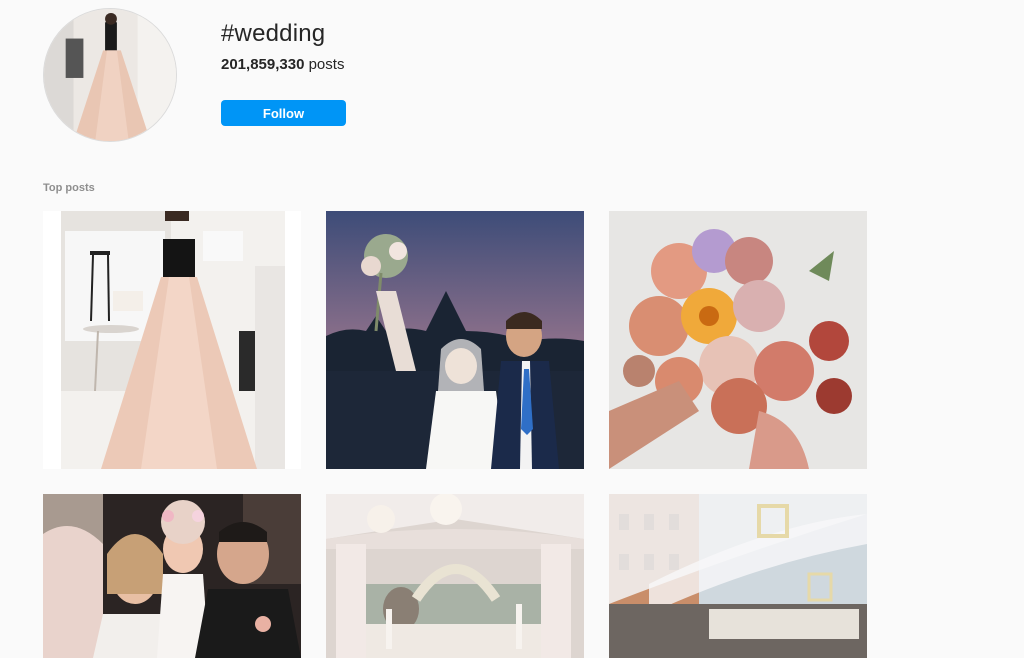  I want to click on post-image-tent, so click(738, 576).